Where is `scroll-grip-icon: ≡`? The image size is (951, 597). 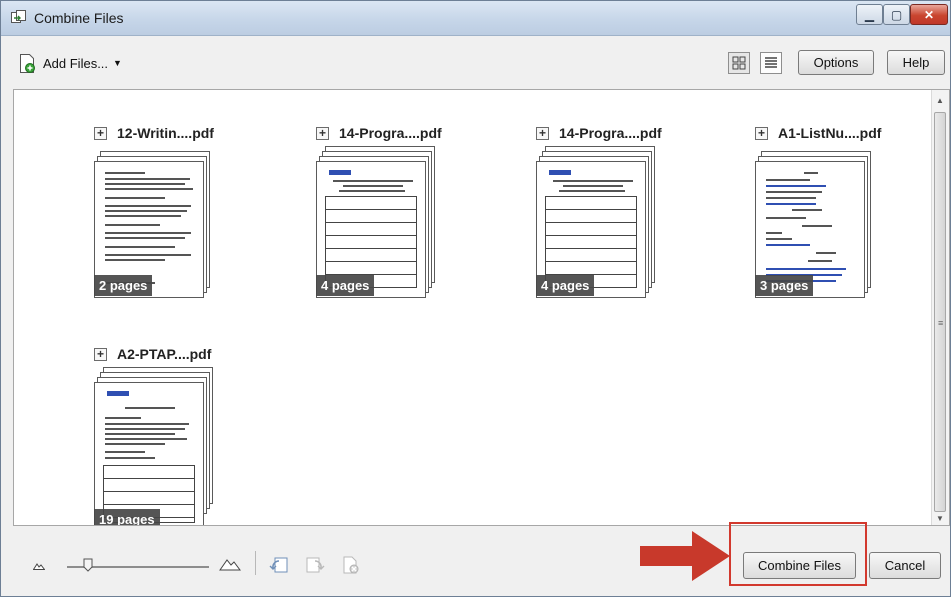
scroll-grip-icon: ≡ is located at coordinates (941, 323).